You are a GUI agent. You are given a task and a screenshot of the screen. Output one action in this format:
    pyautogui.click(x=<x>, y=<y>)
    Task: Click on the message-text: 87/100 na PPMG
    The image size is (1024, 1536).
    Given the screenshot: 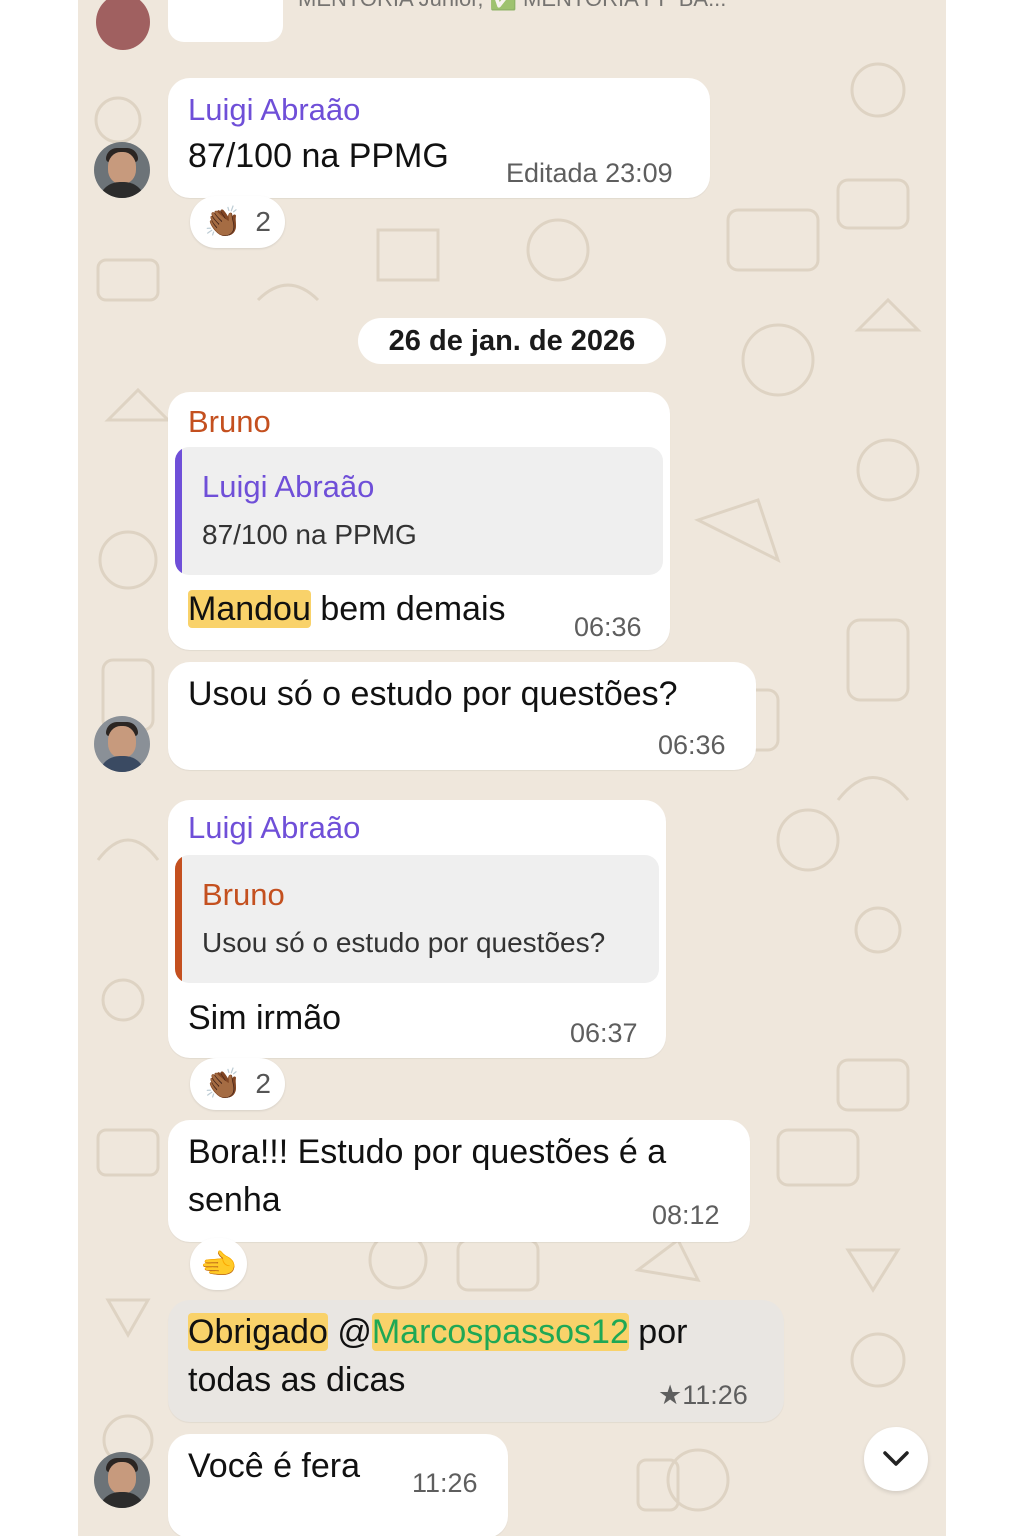 What is the action you would take?
    pyautogui.click(x=318, y=156)
    